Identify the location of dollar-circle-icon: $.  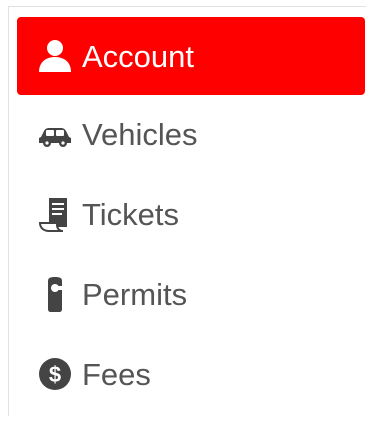
(55, 374).